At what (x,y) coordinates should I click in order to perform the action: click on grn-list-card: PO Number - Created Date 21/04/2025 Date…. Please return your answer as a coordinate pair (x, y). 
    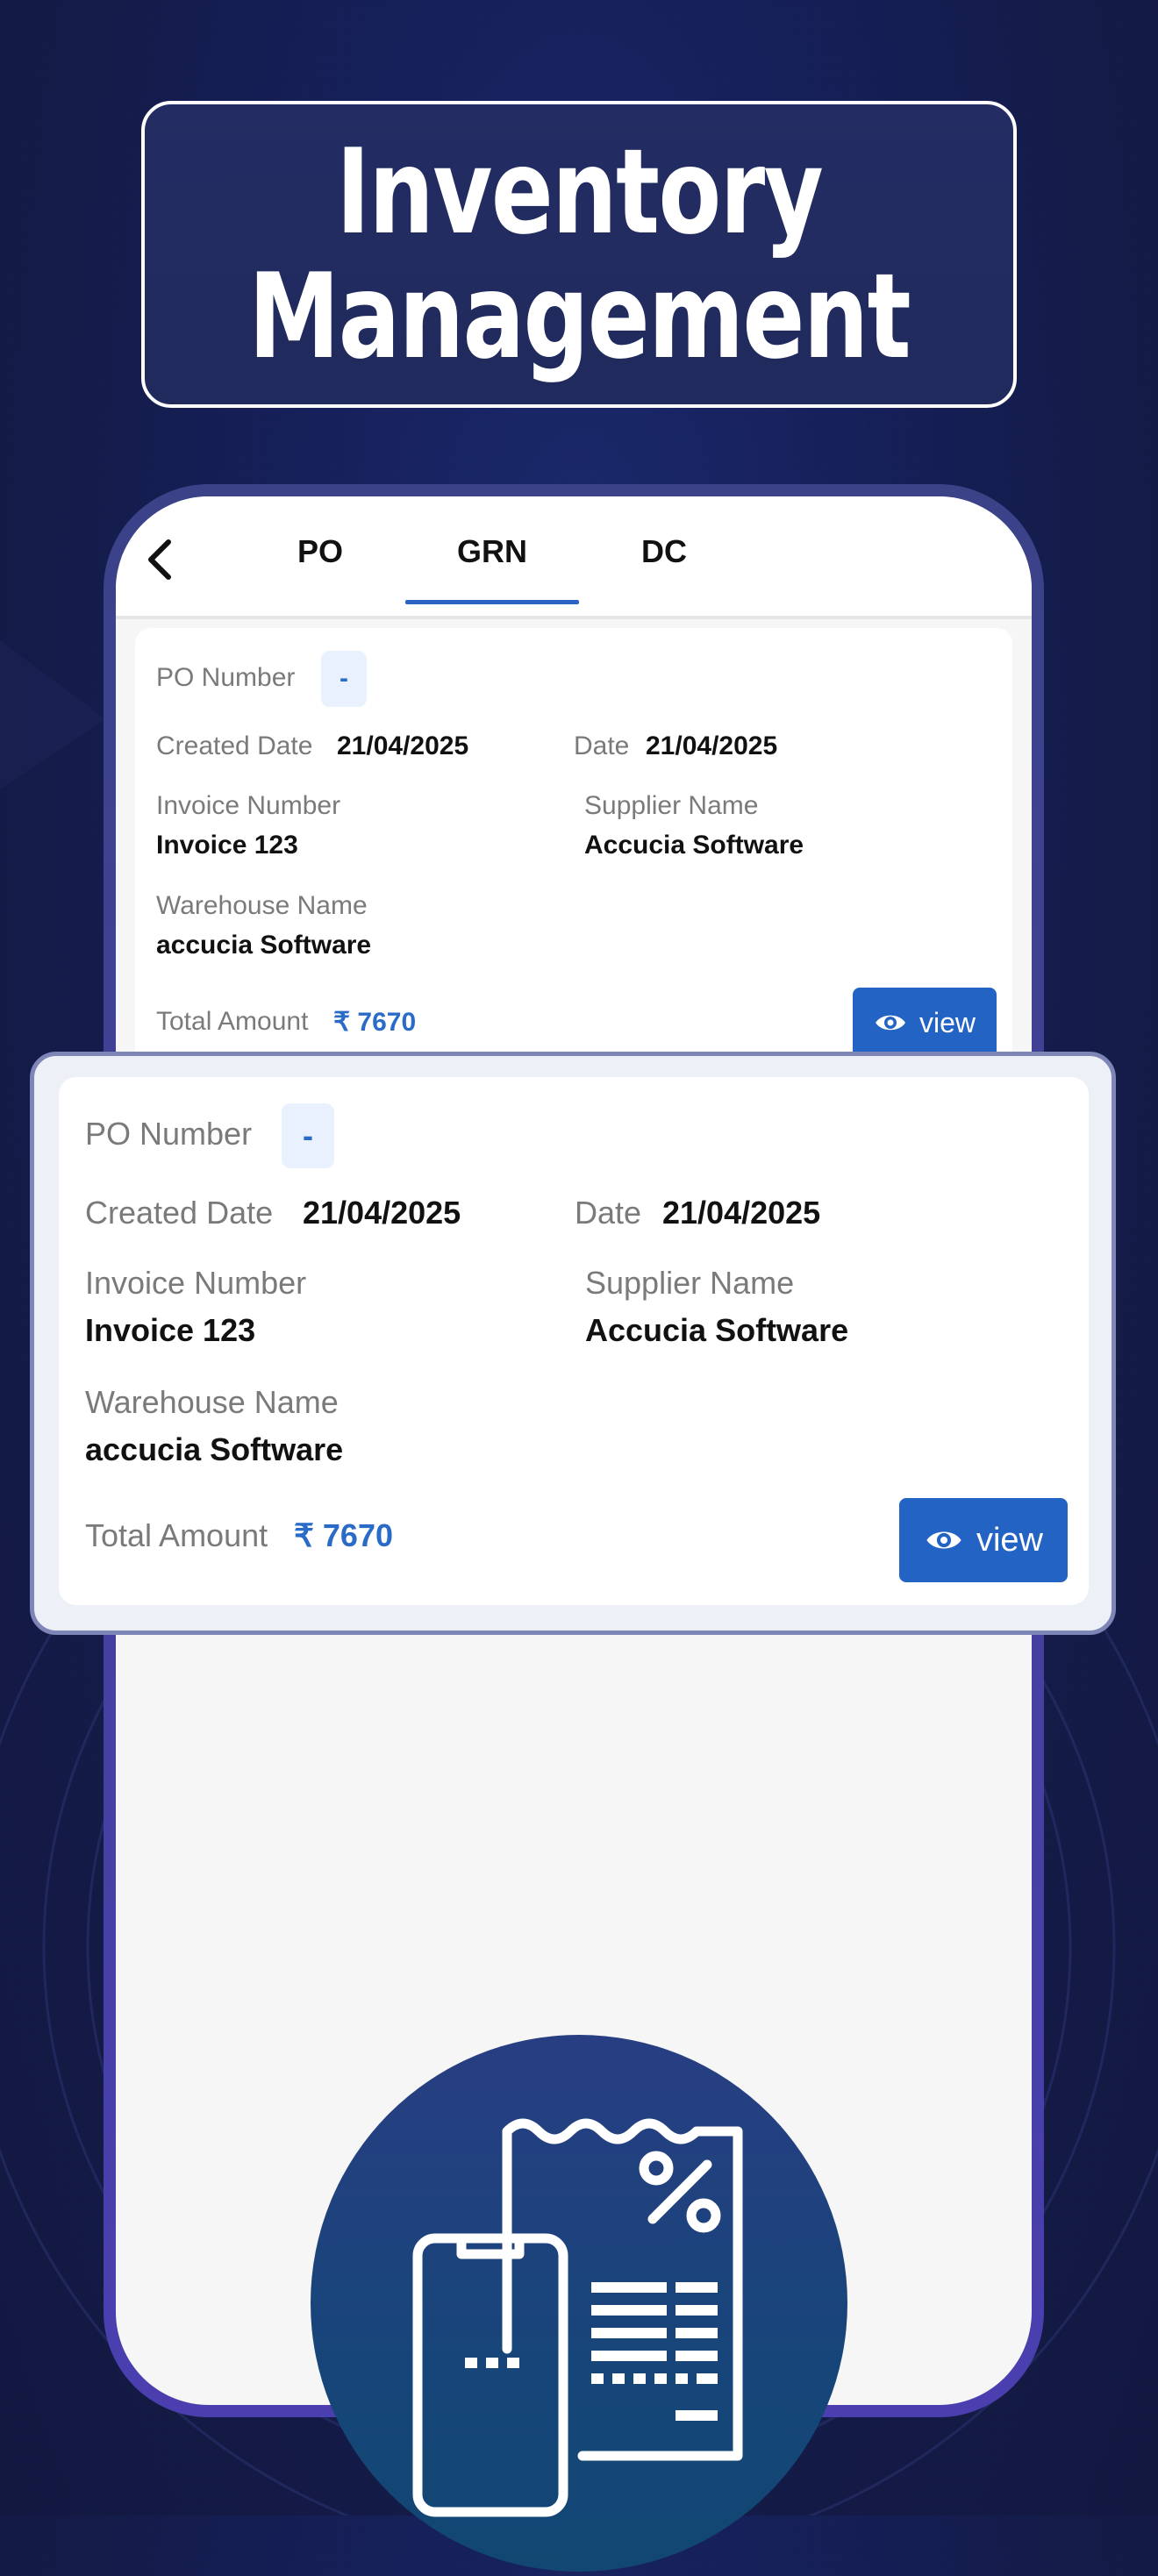
    Looking at the image, I should click on (574, 874).